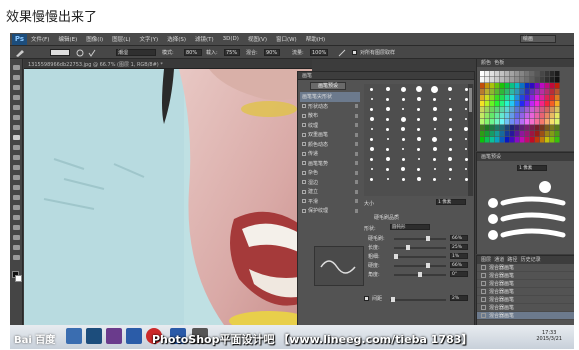  I want to click on menu-edit: 编辑(E), so click(67, 39).